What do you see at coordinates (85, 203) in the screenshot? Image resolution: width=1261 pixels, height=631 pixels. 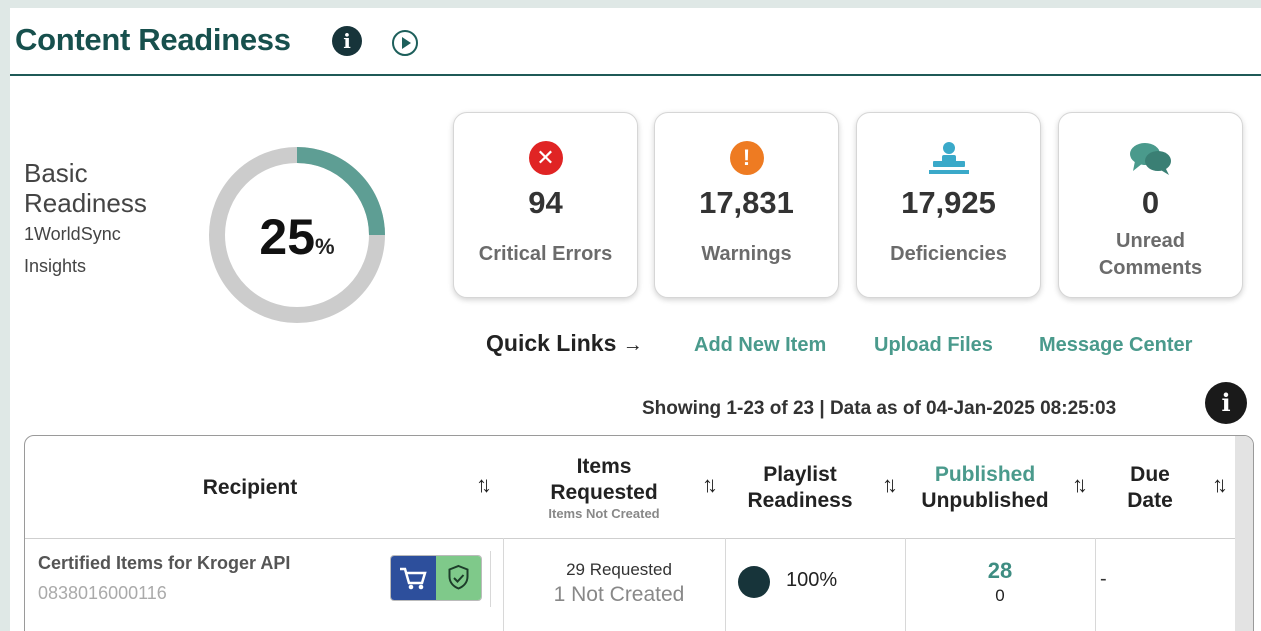 I see `readiness-label-line2: Readiness` at bounding box center [85, 203].